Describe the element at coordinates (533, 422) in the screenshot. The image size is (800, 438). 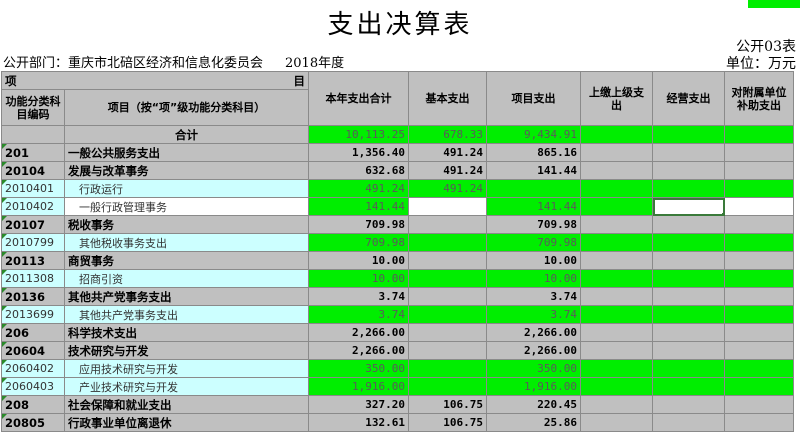
I see `project-cell: 25.86` at that location.